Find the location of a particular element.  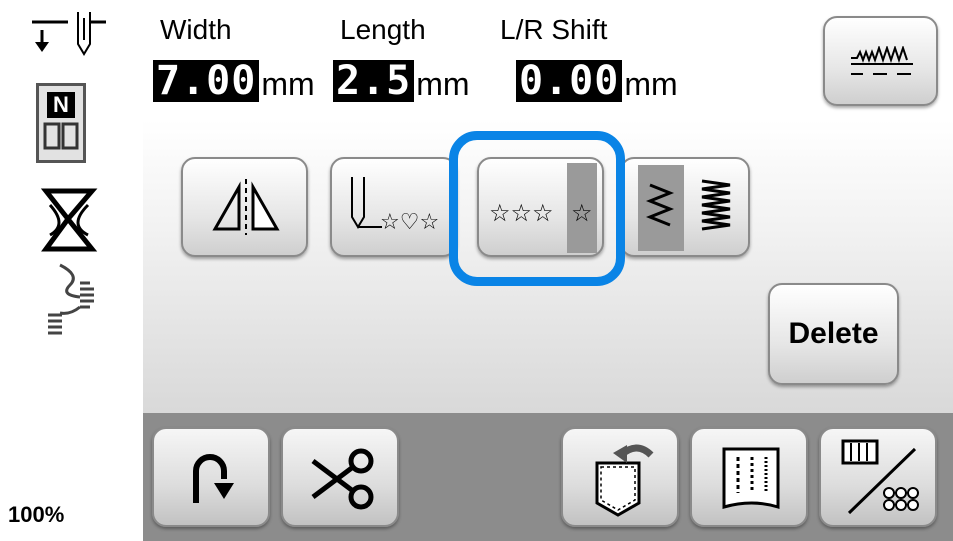

thread-cutter-icon is located at coordinates (342, 479).